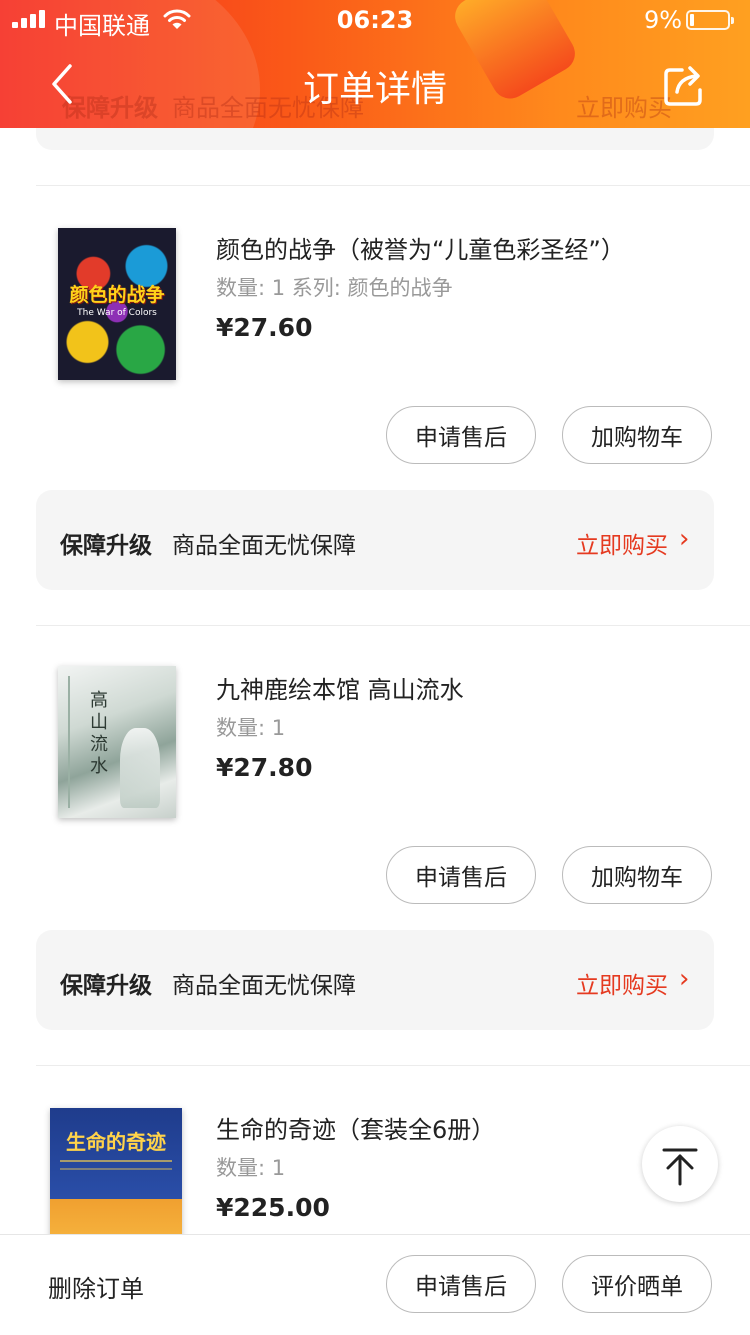 This screenshot has width=750, height=1335. I want to click on review-order-button: 评价晒单, so click(637, 1284).